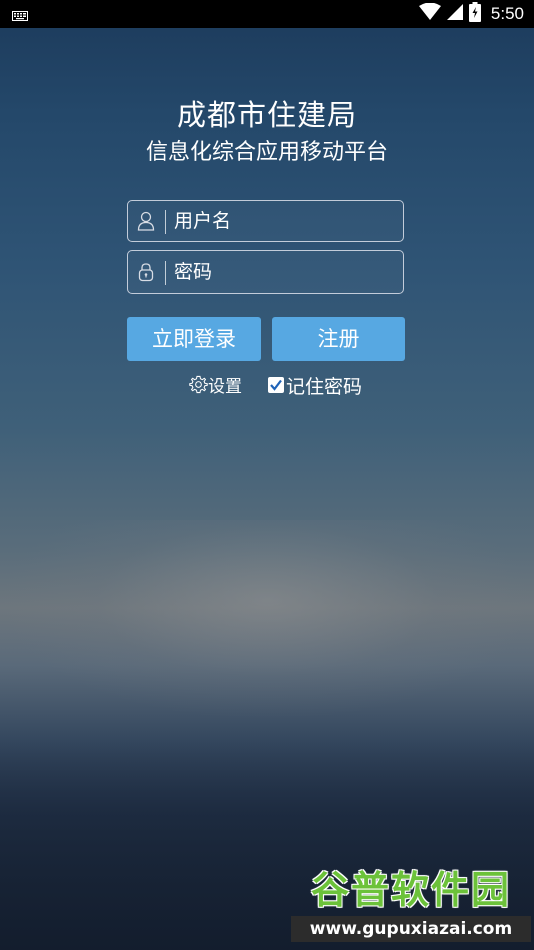  I want to click on username-input, so click(284, 221).